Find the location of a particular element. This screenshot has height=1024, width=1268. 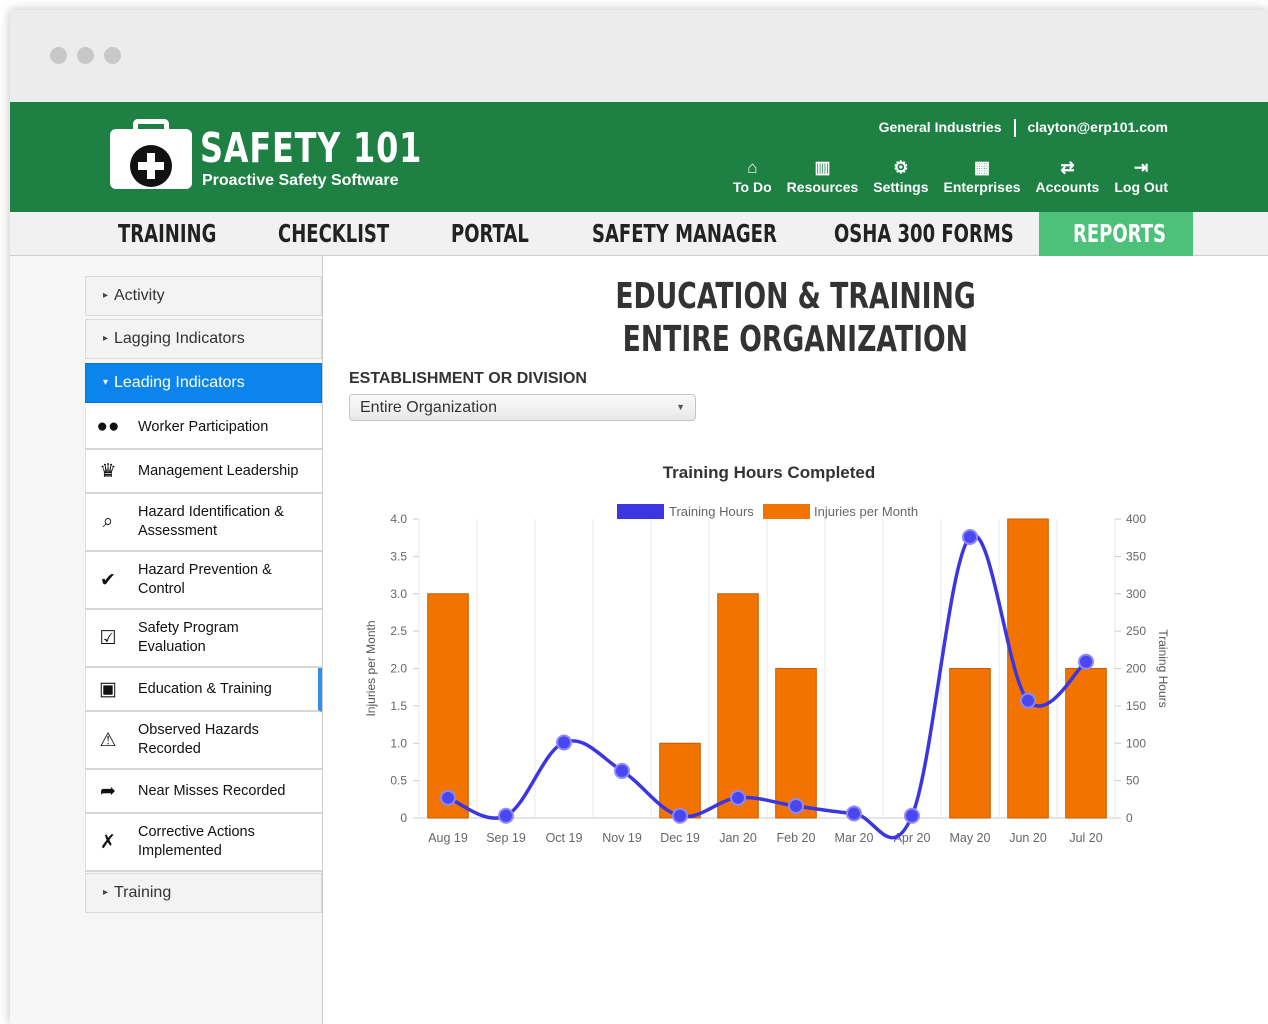

x-tick-label: Apr 20 is located at coordinates (912, 838).